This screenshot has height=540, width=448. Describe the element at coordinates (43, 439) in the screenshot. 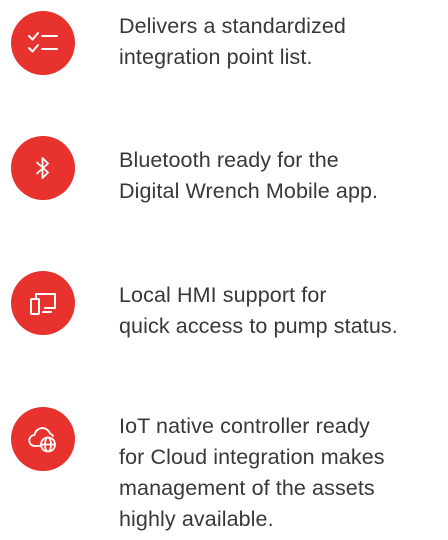

I see `cloud-globe-icon` at that location.